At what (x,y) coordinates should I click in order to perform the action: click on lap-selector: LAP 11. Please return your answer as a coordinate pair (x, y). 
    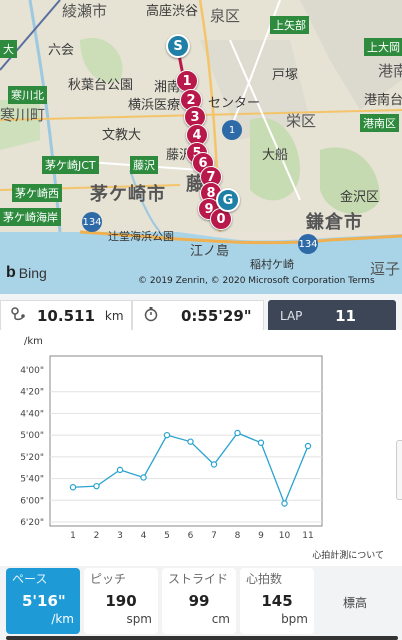
    Looking at the image, I should click on (332, 316).